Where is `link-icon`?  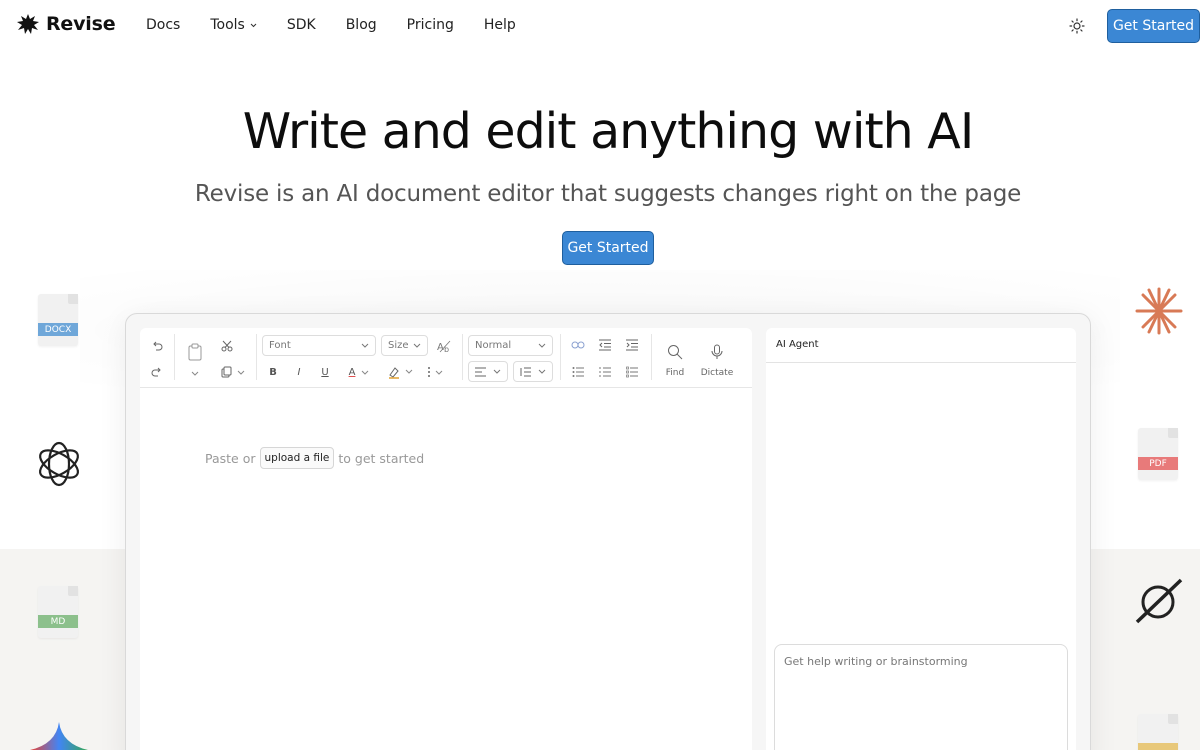
link-icon is located at coordinates (578, 345).